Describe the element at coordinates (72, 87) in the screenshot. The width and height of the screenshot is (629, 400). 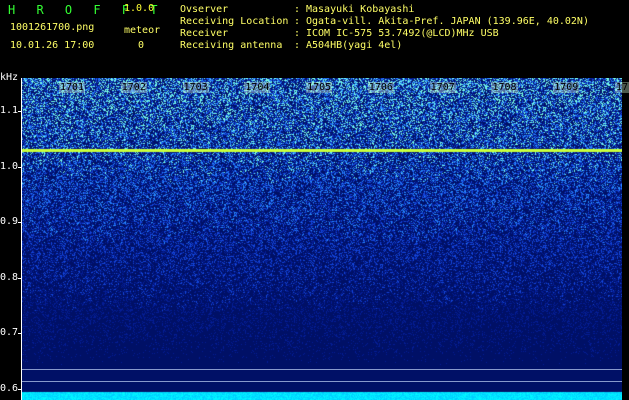
I see `x-tick-label: 1701` at that location.